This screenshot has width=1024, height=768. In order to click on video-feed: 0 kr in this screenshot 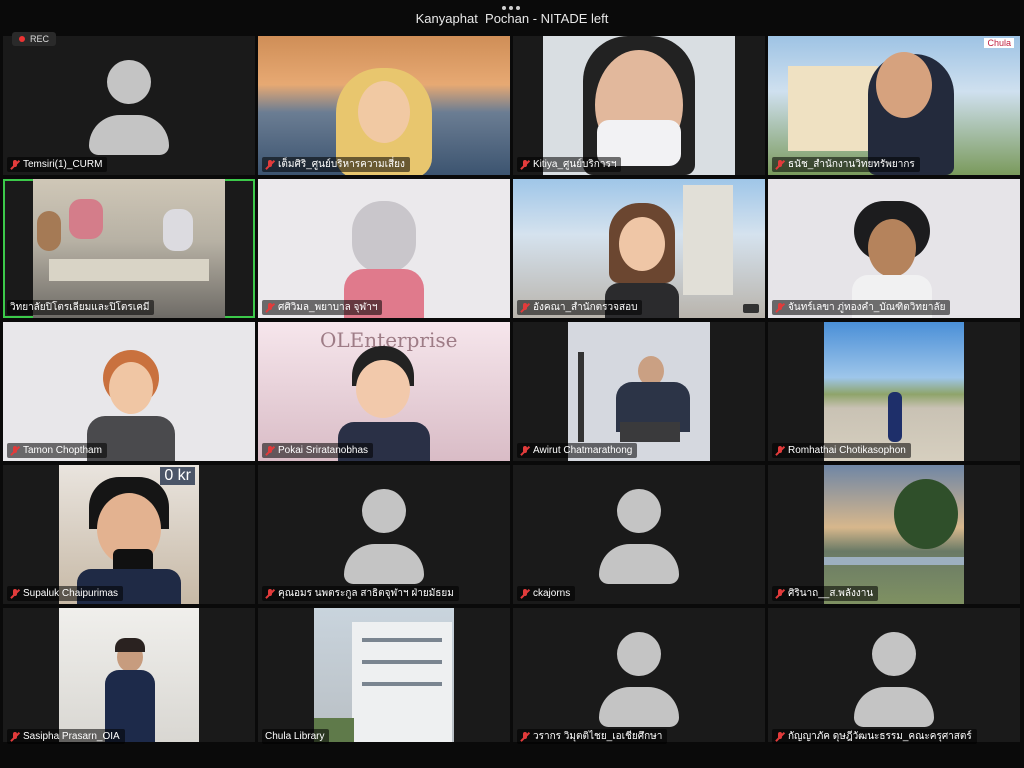, I will do `click(129, 534)`.